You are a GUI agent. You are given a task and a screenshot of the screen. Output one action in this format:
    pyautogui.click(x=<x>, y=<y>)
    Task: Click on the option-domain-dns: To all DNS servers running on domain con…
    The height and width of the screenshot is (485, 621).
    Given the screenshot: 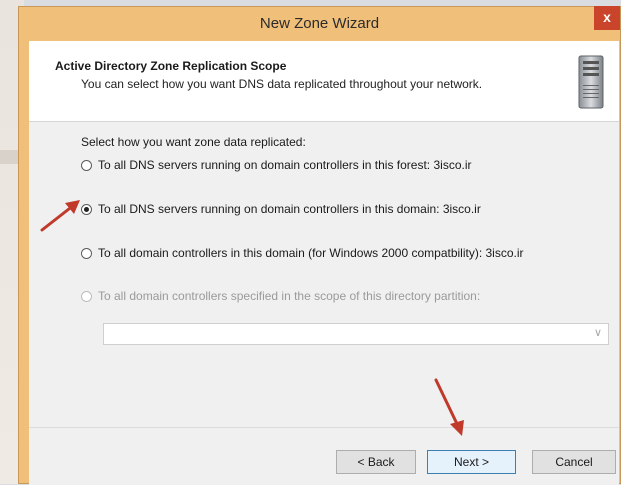 What is the action you would take?
    pyautogui.click(x=281, y=209)
    